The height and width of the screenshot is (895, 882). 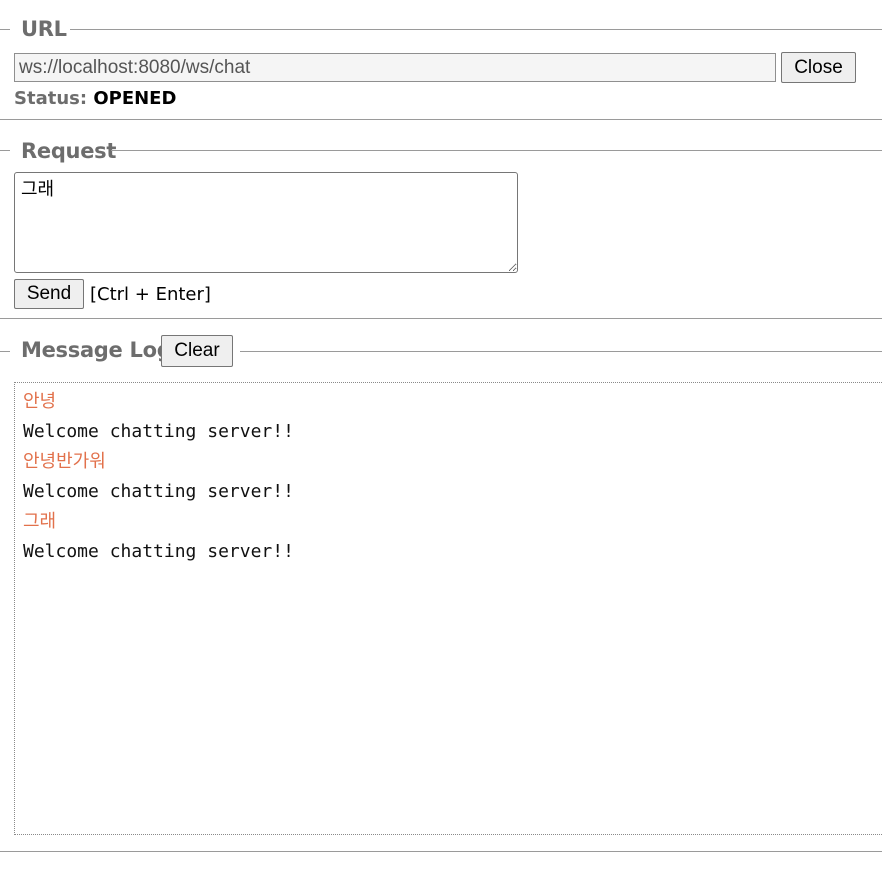 I want to click on status-value: OPENED, so click(x=135, y=98).